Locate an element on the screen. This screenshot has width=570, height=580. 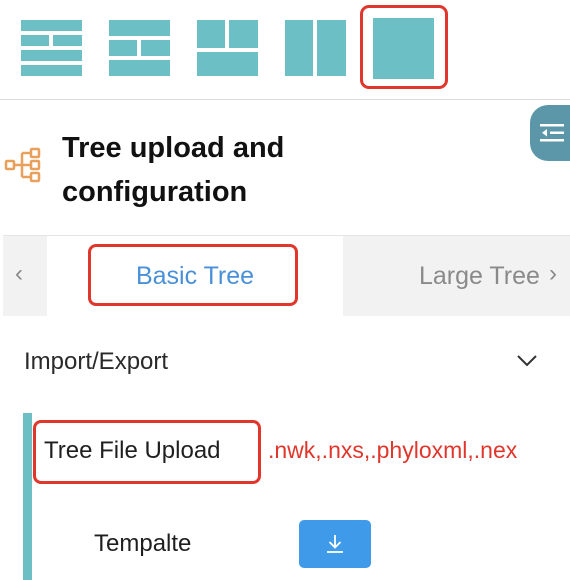
section-title: Import/Export is located at coordinates (96, 361).